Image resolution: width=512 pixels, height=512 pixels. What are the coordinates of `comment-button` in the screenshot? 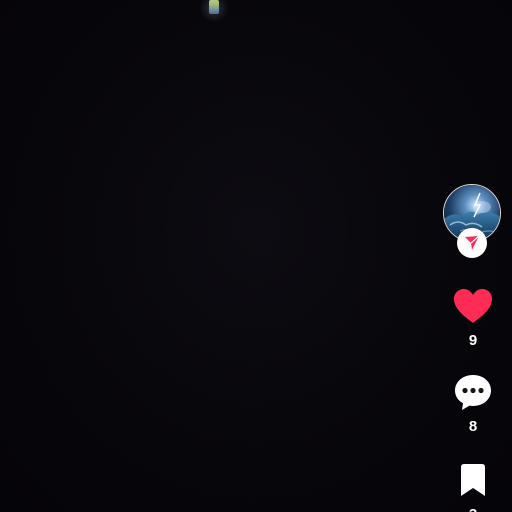 It's located at (473, 392).